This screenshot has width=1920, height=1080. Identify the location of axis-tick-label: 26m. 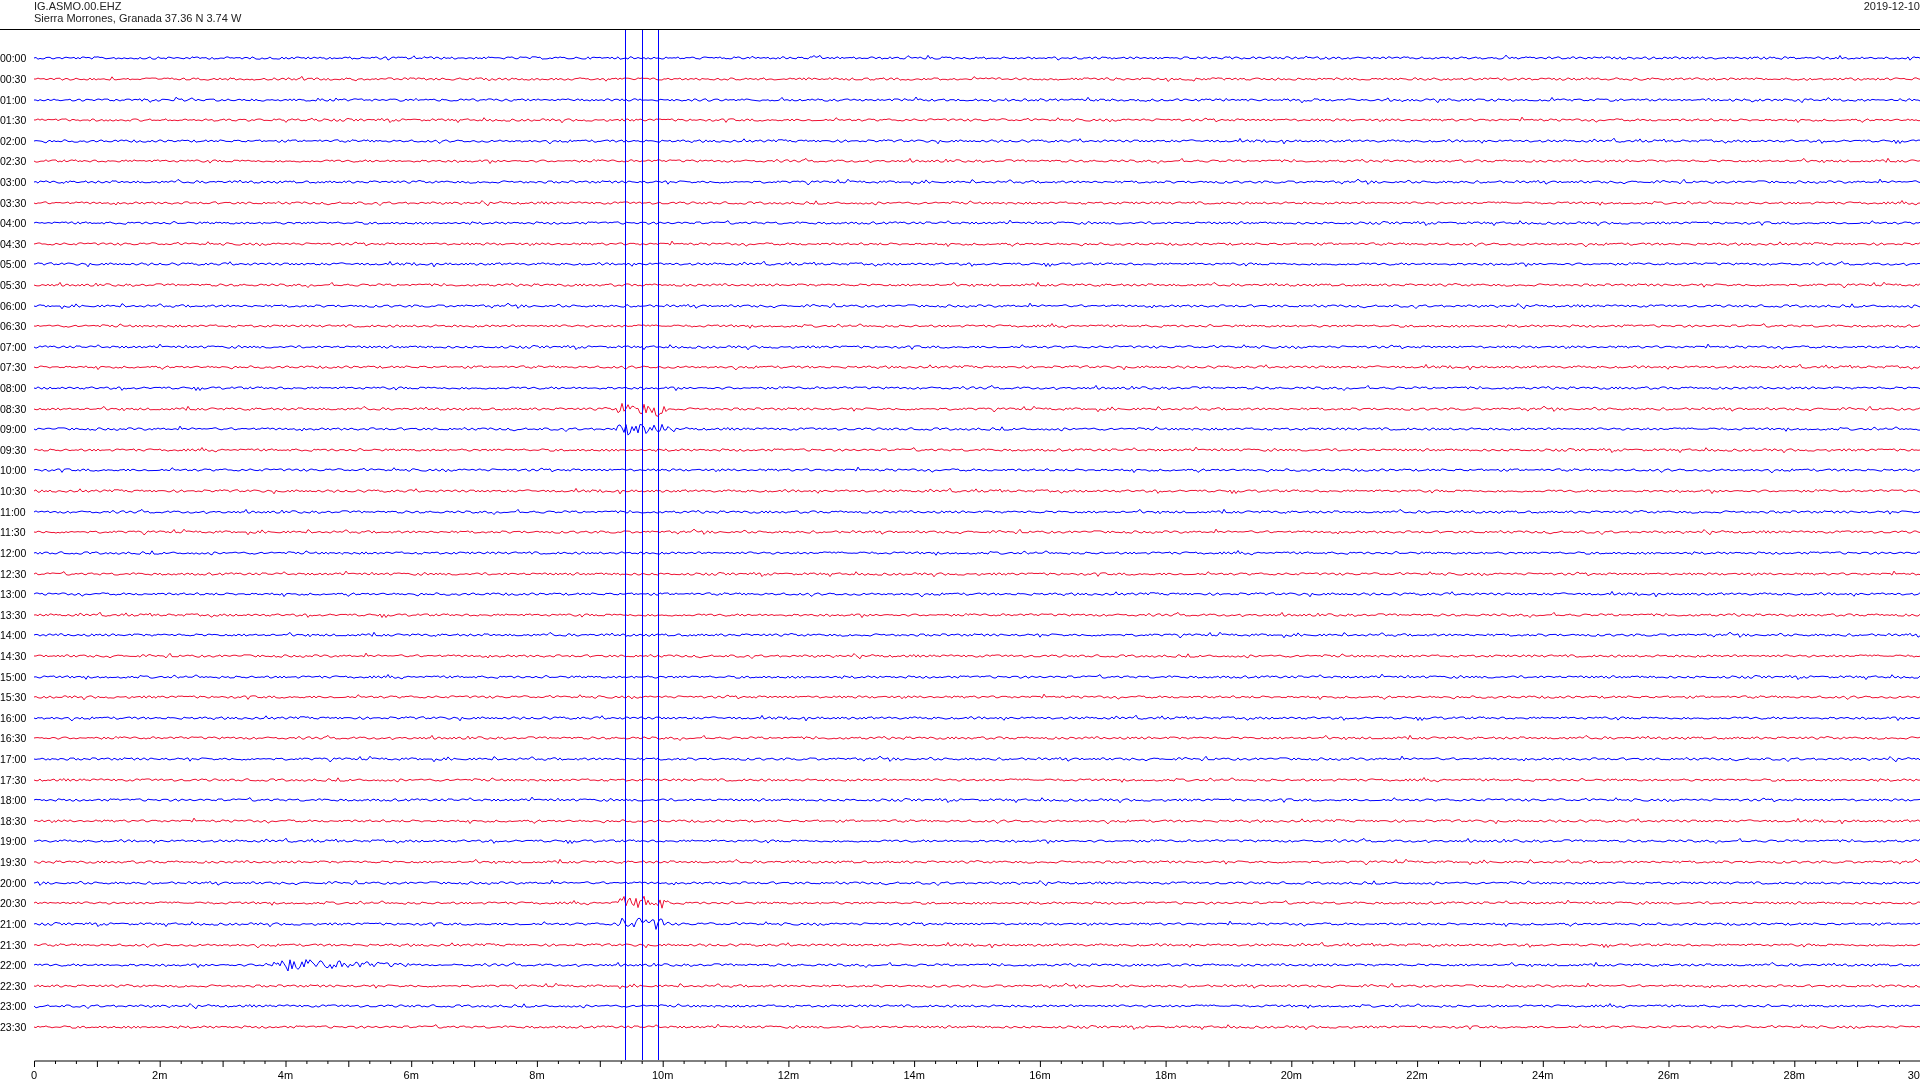
(1668, 1074).